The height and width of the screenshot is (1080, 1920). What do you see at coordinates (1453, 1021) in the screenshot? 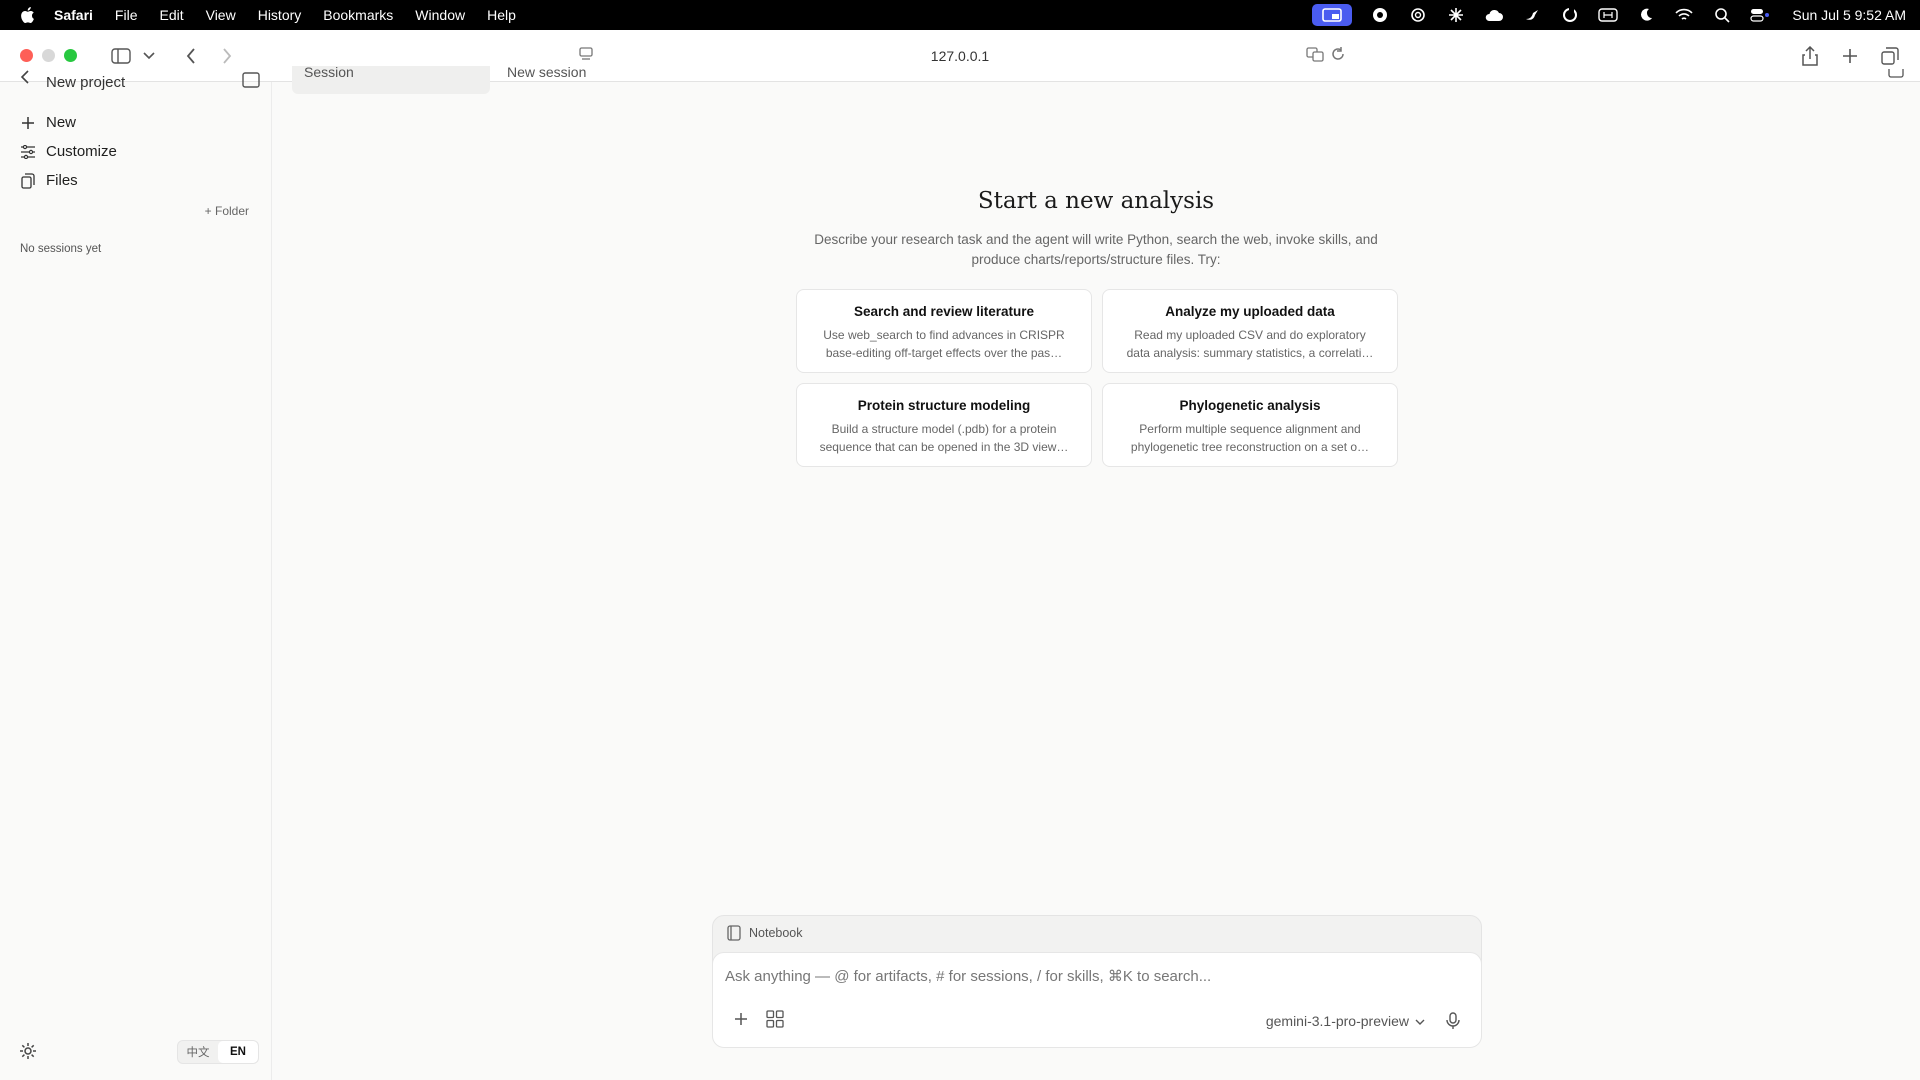
I see `microphone-icon` at bounding box center [1453, 1021].